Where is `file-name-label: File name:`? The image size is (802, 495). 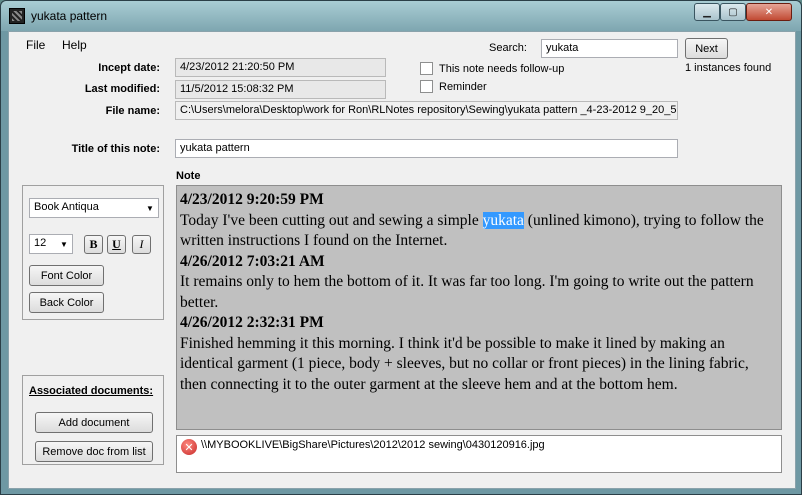 file-name-label: File name: is located at coordinates (132, 111).